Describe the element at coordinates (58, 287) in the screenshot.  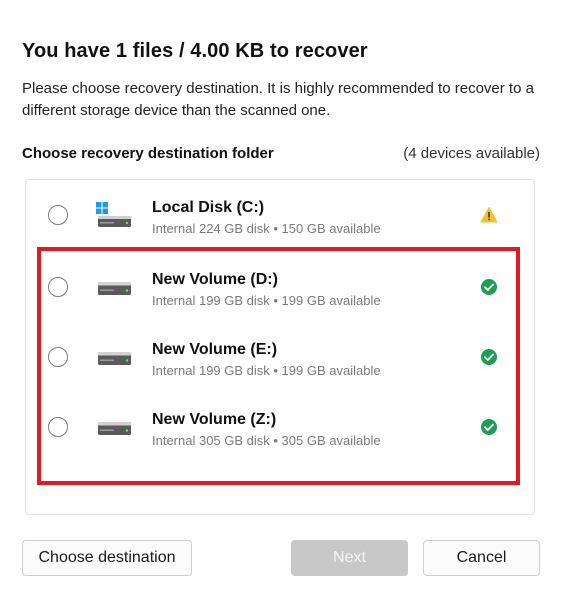
I see `drive-radio-d` at that location.